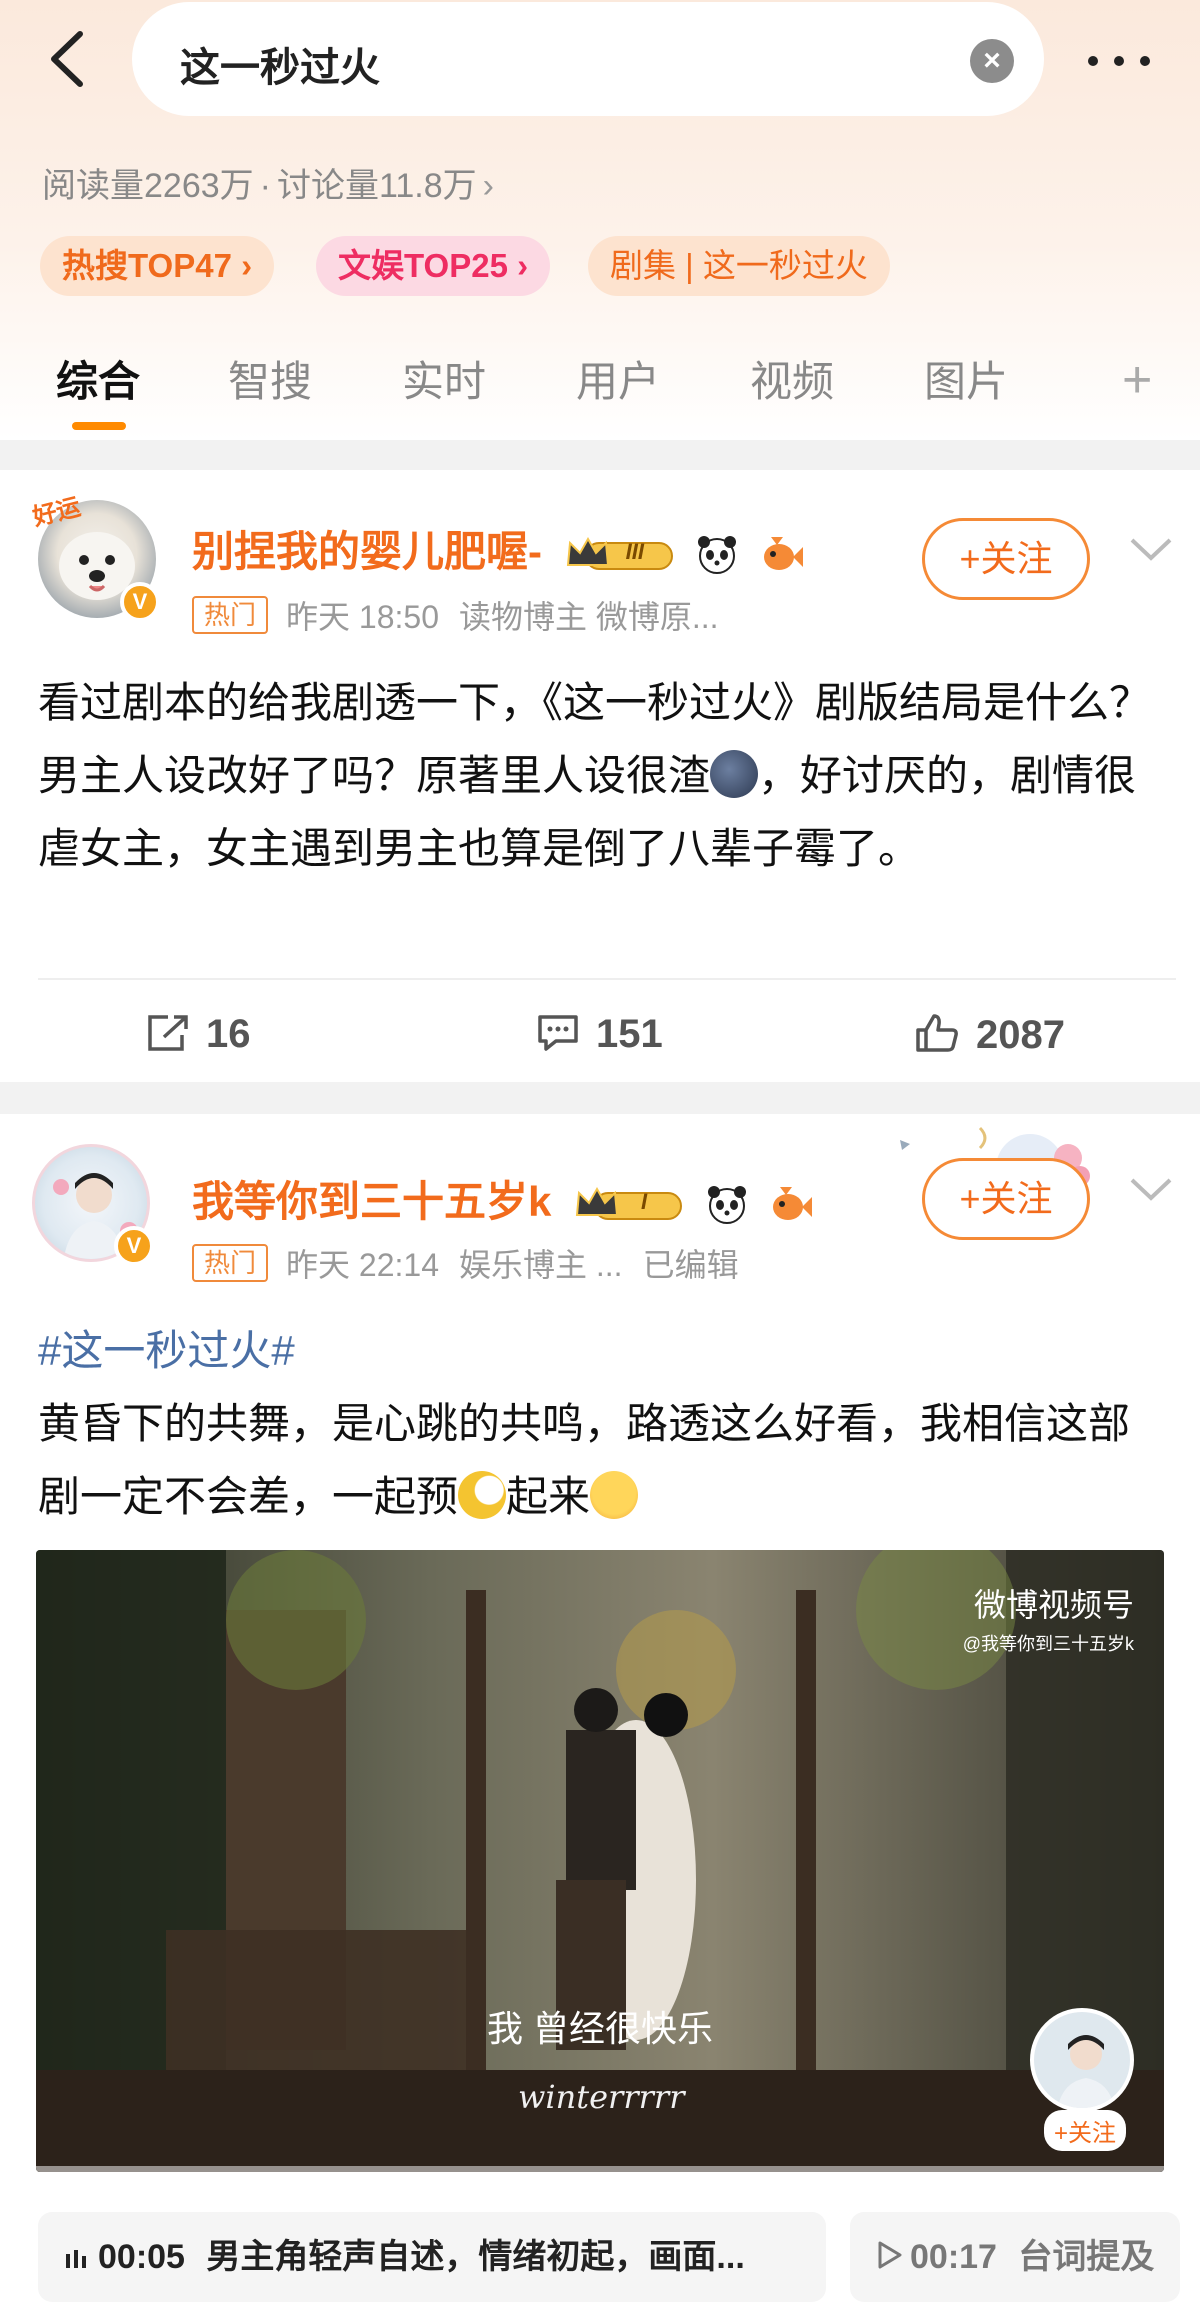 This screenshot has height=2306, width=1200. What do you see at coordinates (362, 617) in the screenshot?
I see `post-time: 昨天 18:50` at bounding box center [362, 617].